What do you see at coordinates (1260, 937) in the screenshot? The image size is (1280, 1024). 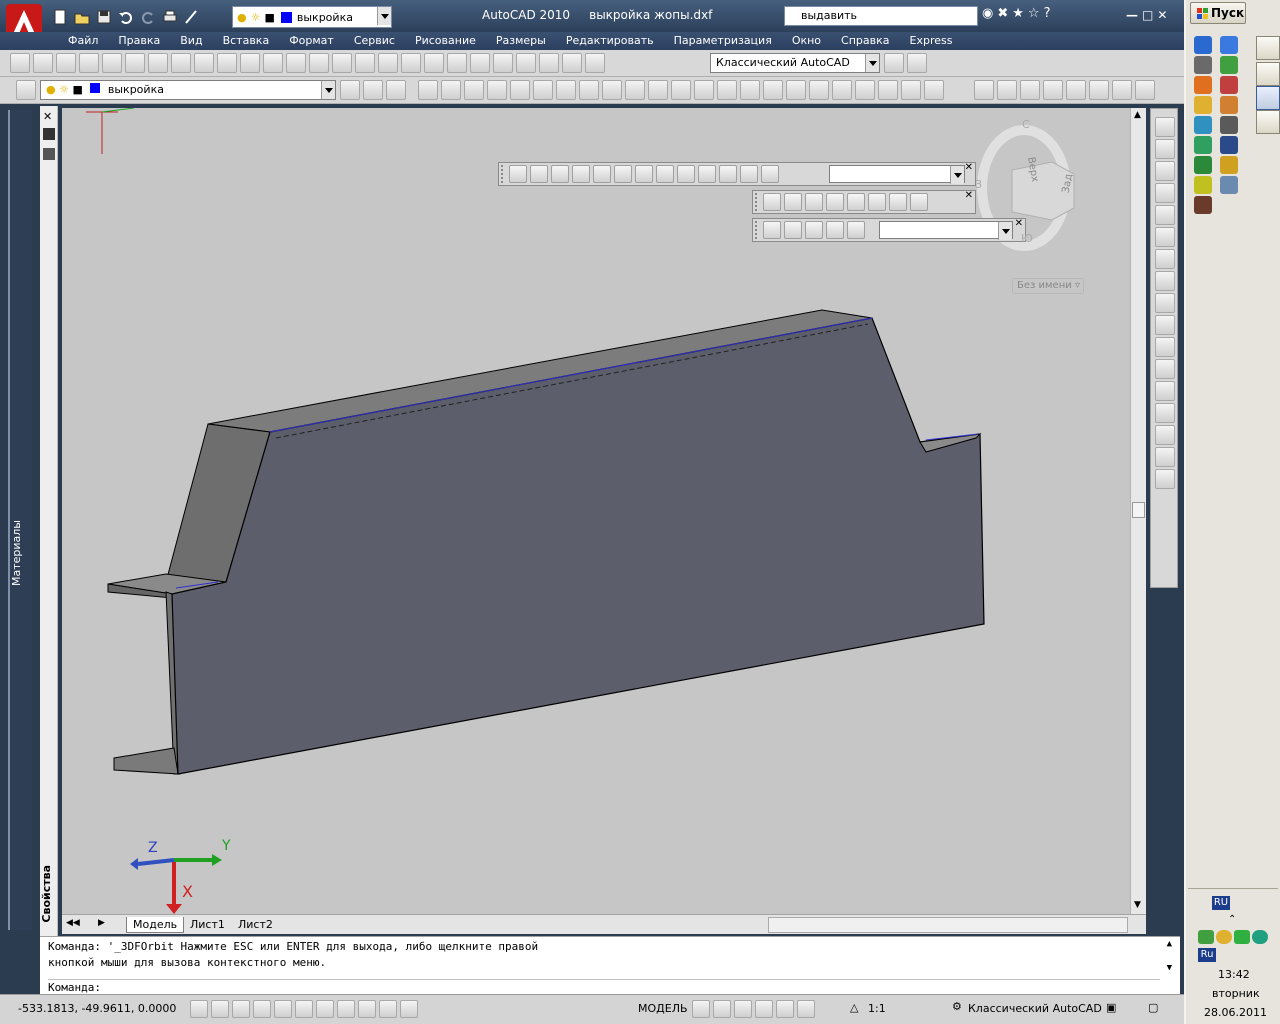 I see `tray-app-icon` at bounding box center [1260, 937].